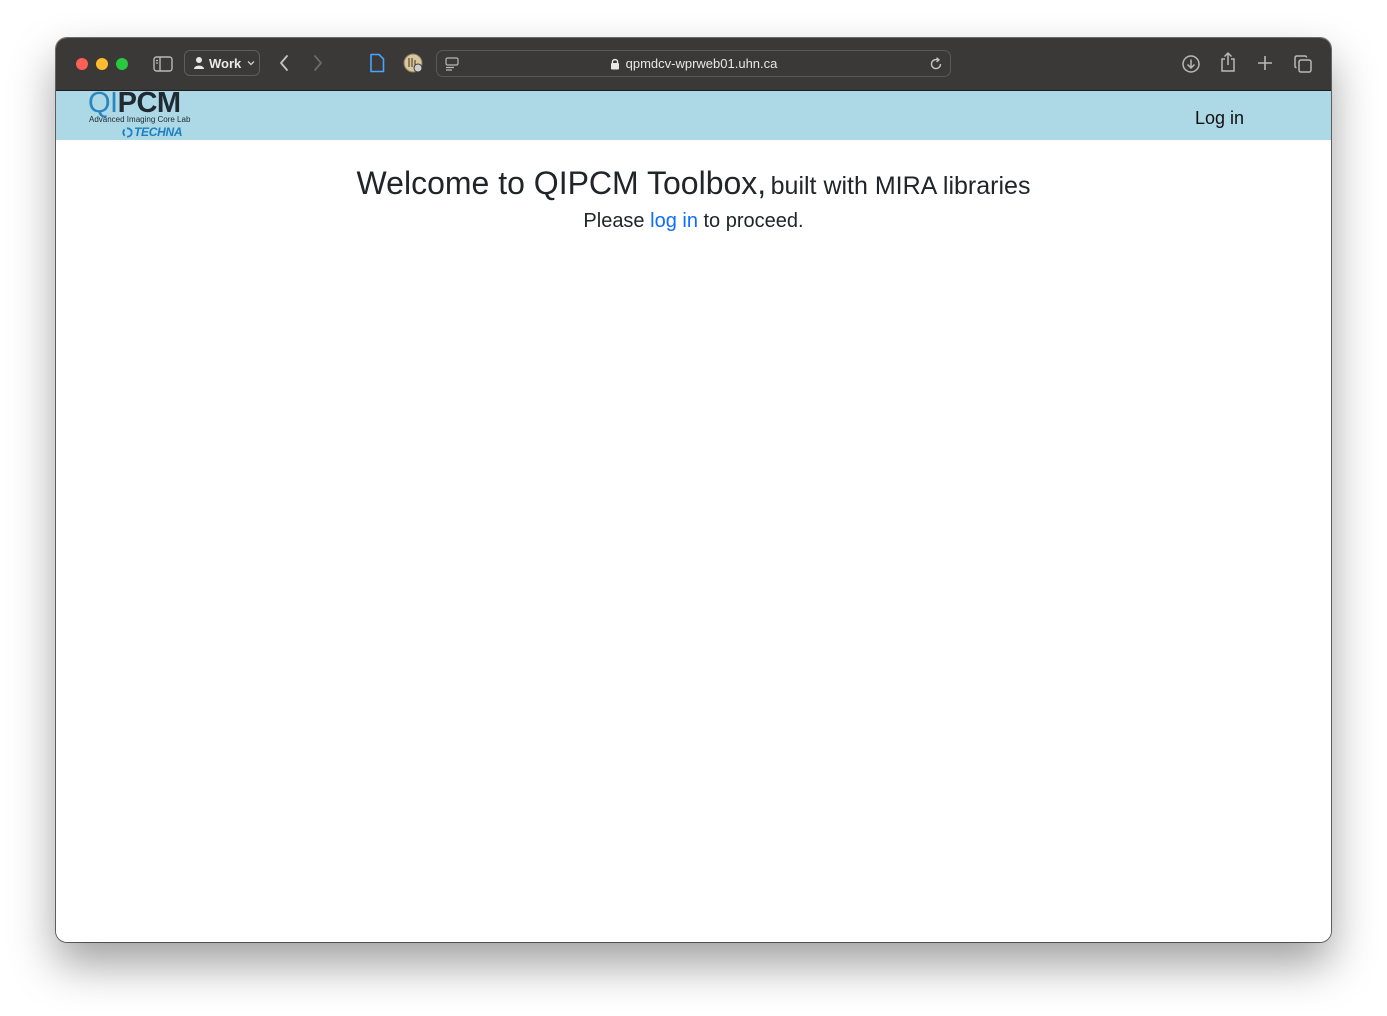  Describe the element at coordinates (1303, 64) in the screenshot. I see `tab-overview-icon` at that location.